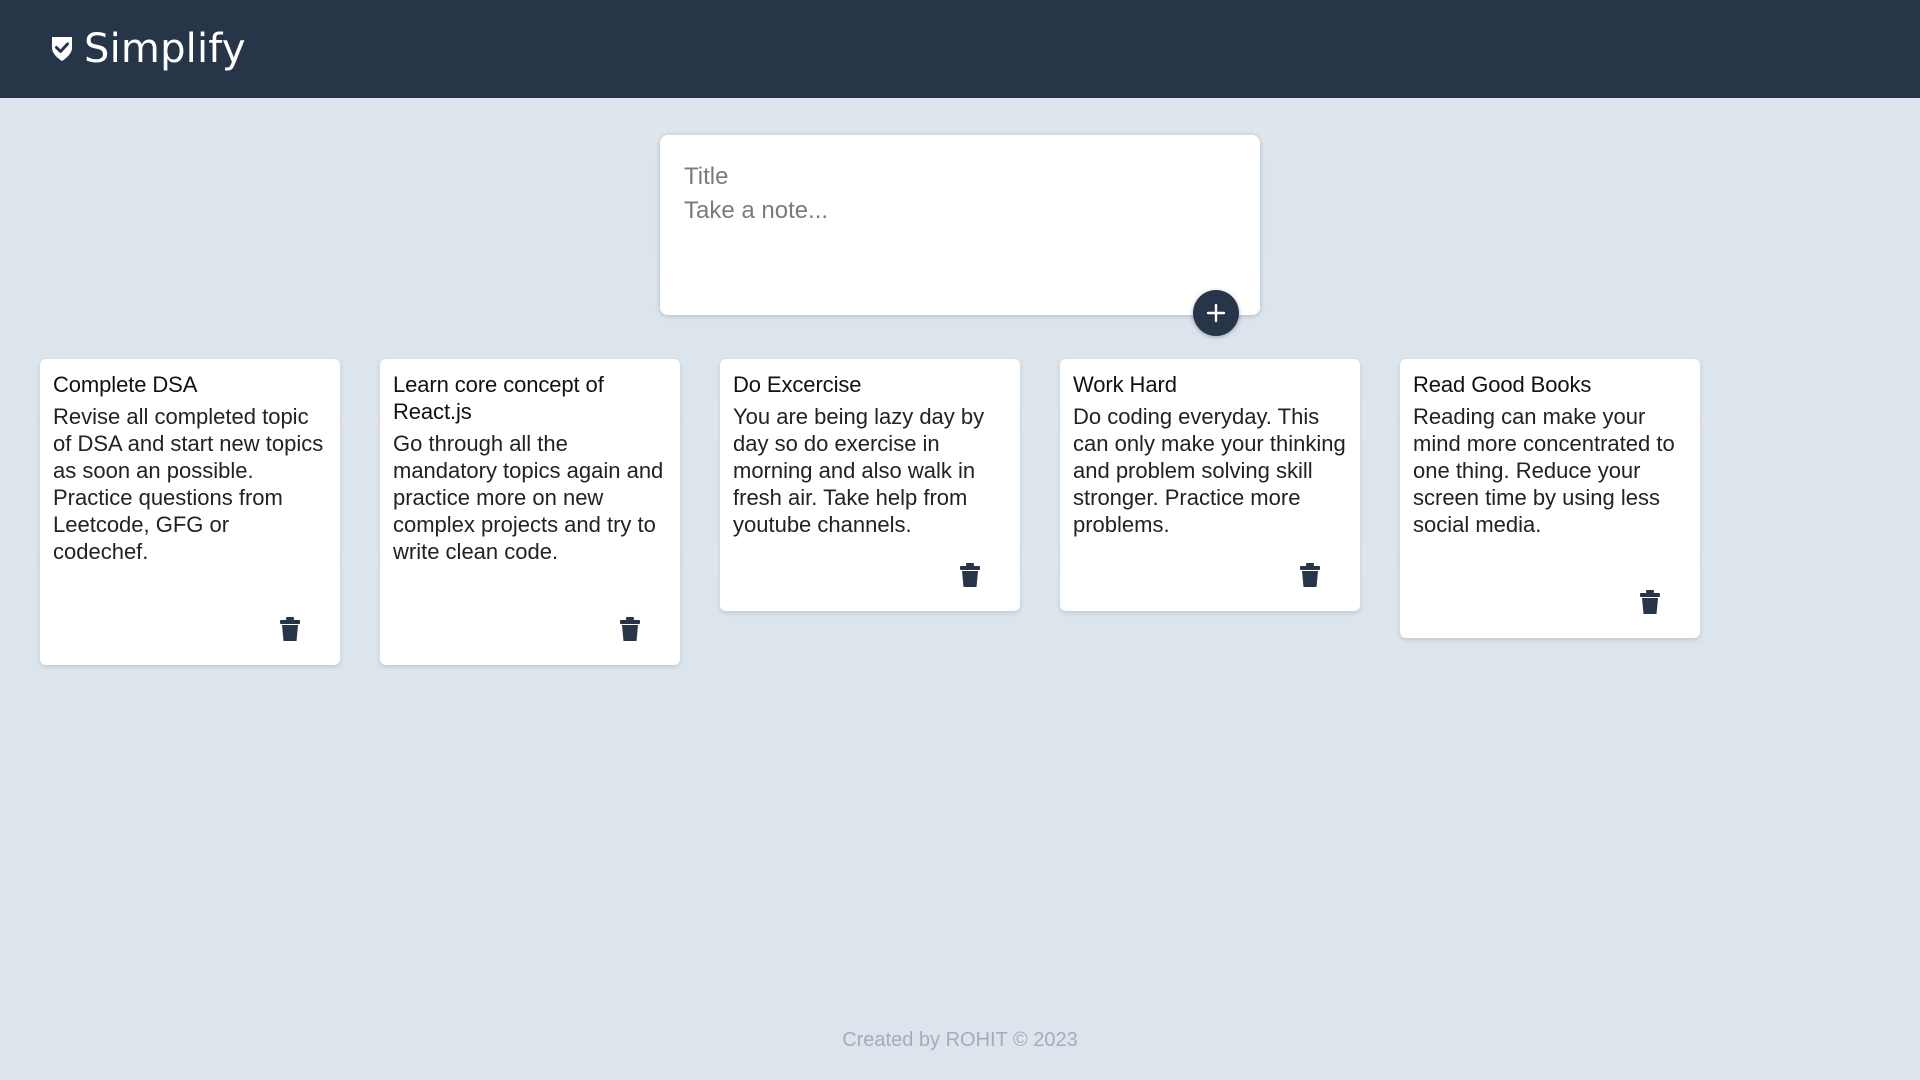 This screenshot has width=1920, height=1080. I want to click on brand: Simplify, so click(148, 49).